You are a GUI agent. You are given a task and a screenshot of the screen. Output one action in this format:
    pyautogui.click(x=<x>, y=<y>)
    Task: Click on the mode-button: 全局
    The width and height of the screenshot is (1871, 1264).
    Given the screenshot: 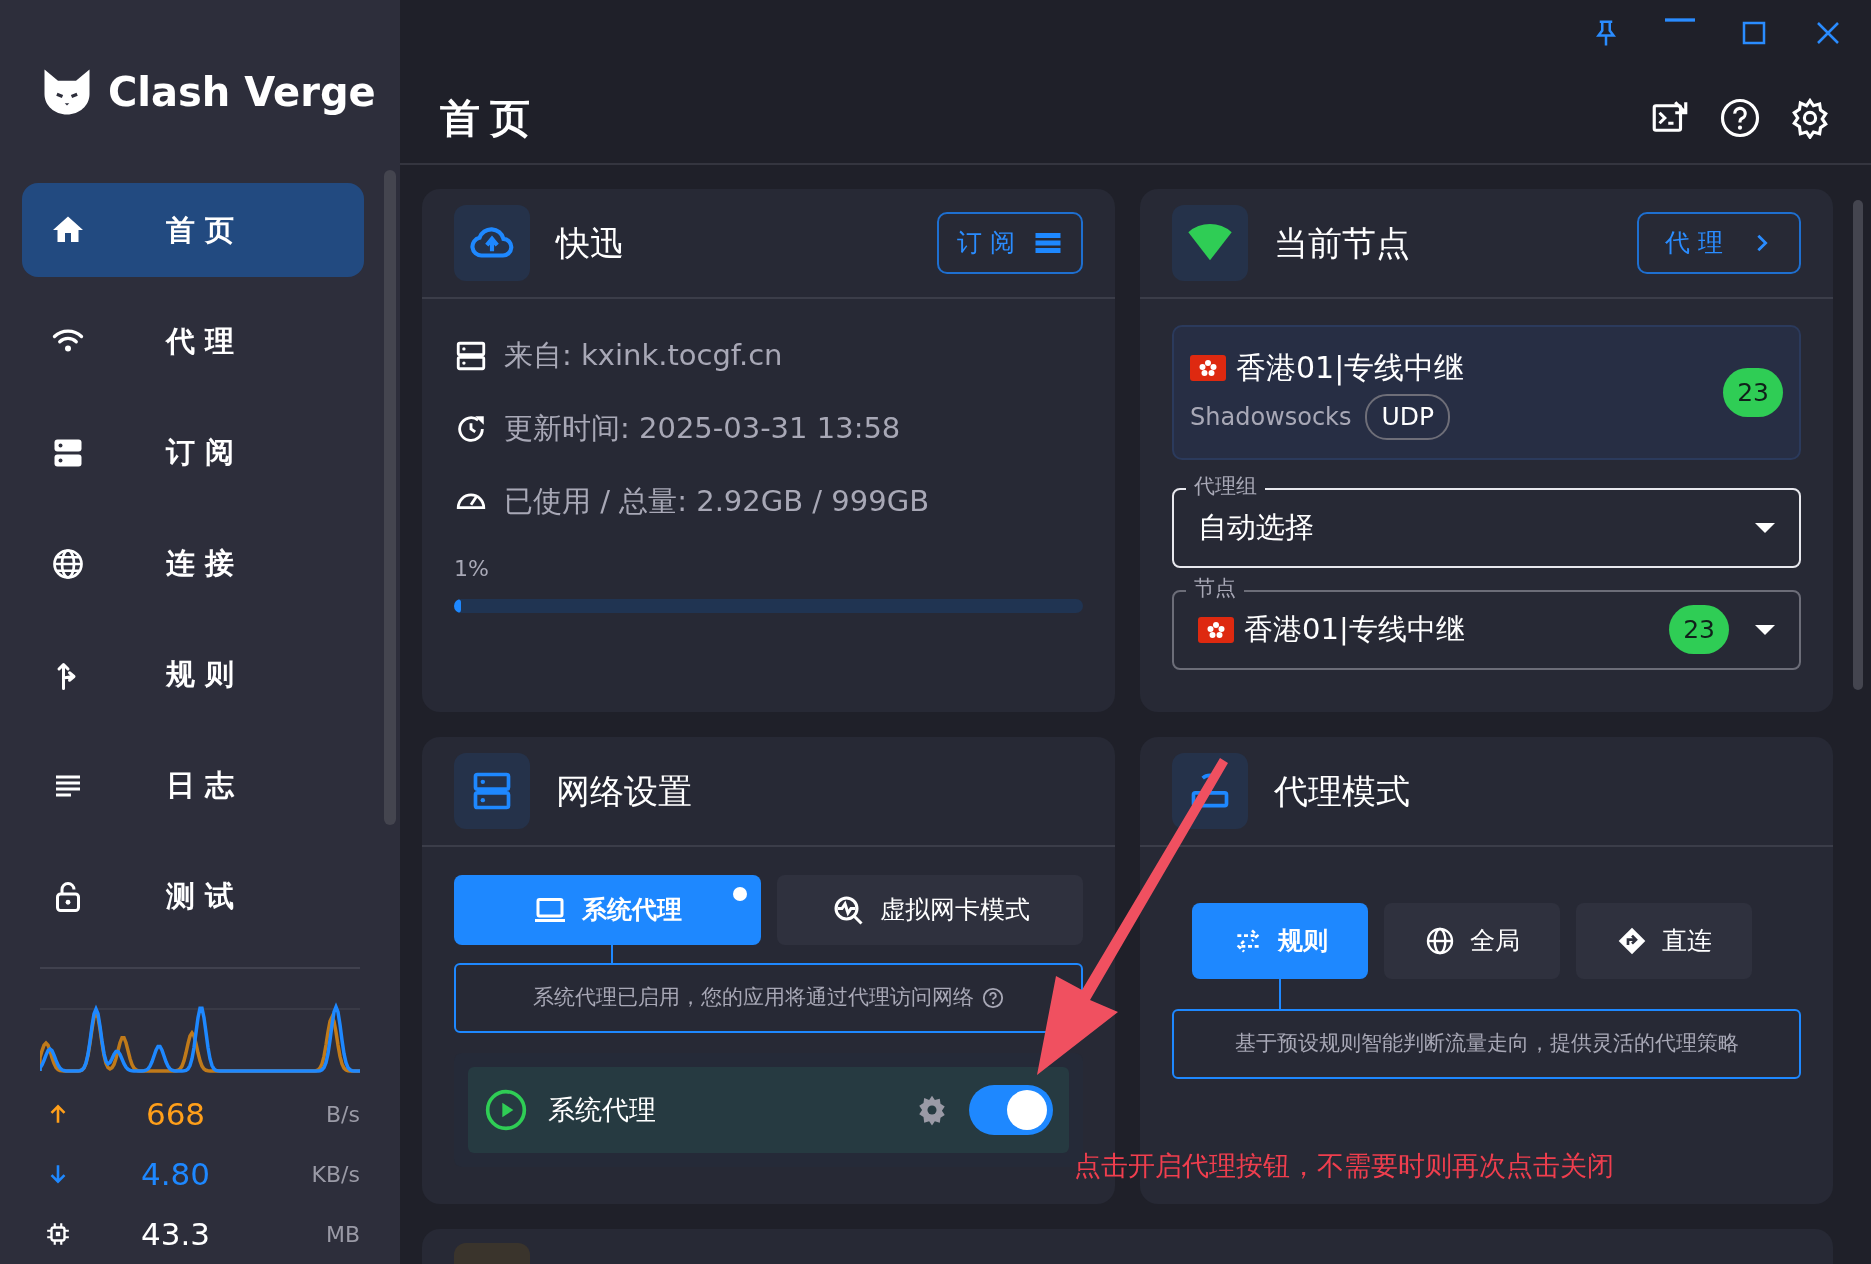 What is the action you would take?
    pyautogui.click(x=1472, y=941)
    